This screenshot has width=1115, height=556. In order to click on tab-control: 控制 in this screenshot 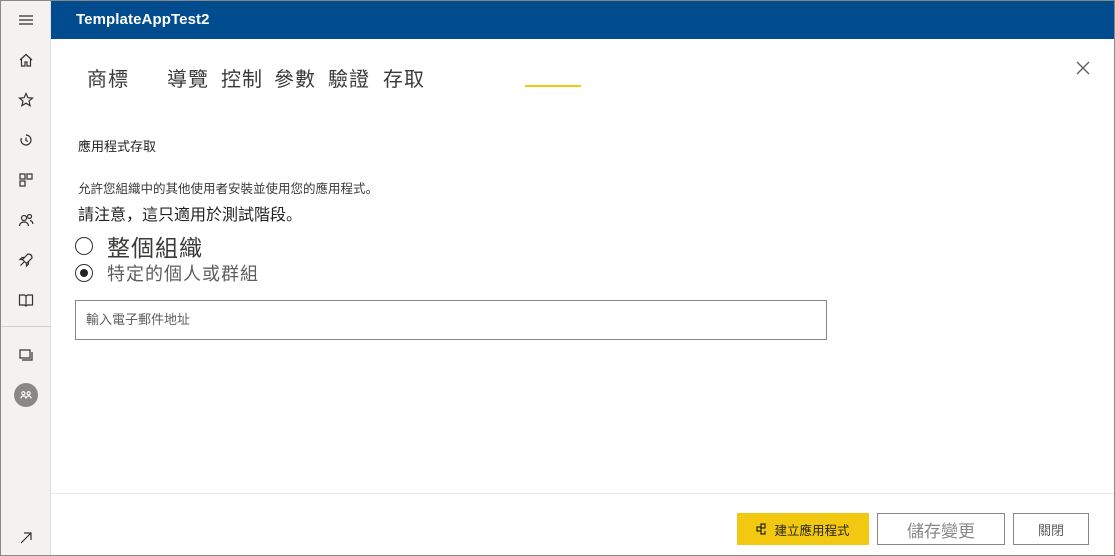, I will do `click(242, 77)`.